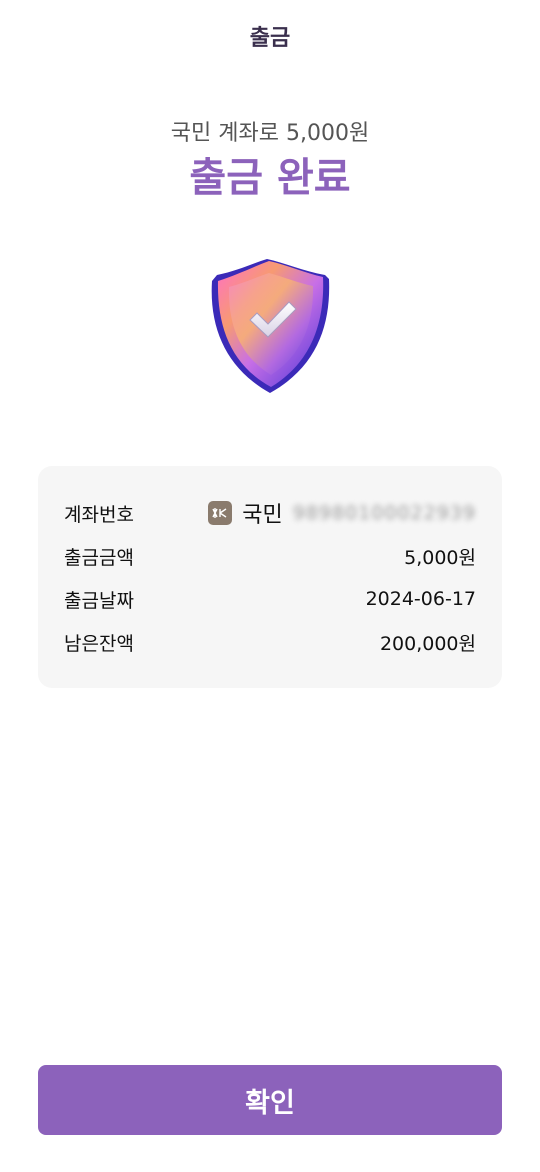  Describe the element at coordinates (99, 600) in the screenshot. I see `date-label: 출금날짜` at that location.